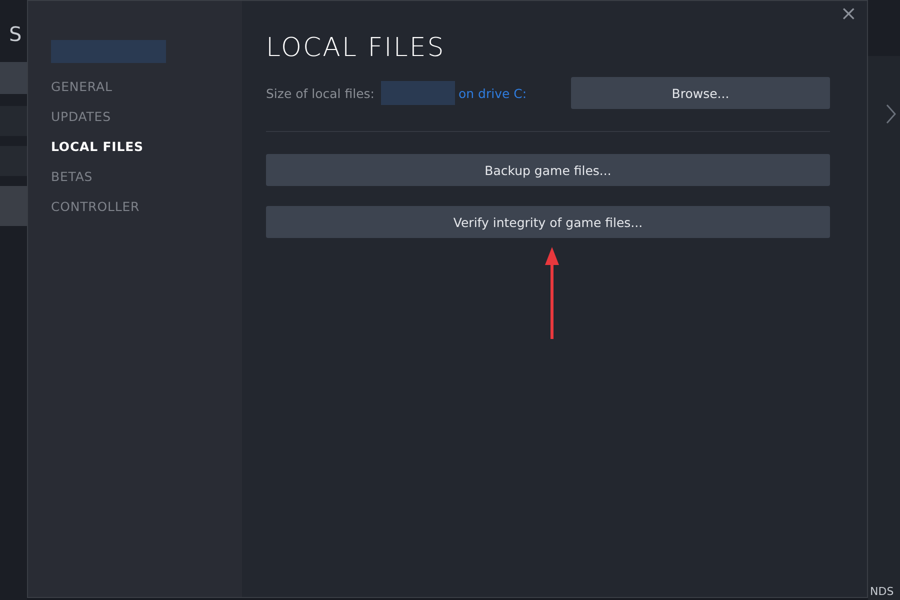 This screenshot has height=600, width=900. What do you see at coordinates (95, 208) in the screenshot?
I see `sidebar-tab: CONTROLLER` at bounding box center [95, 208].